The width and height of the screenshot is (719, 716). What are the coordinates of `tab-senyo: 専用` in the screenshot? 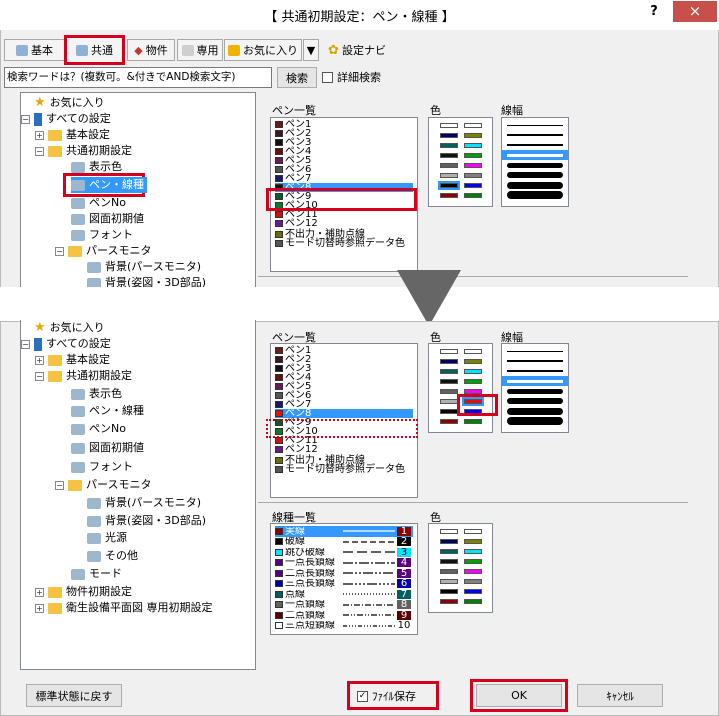 It's located at (200, 50).